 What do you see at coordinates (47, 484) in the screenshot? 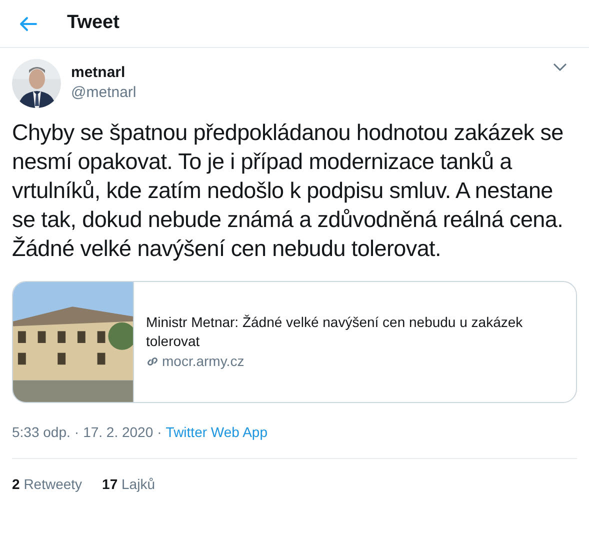
I see `stat-link: 2 Retweety` at bounding box center [47, 484].